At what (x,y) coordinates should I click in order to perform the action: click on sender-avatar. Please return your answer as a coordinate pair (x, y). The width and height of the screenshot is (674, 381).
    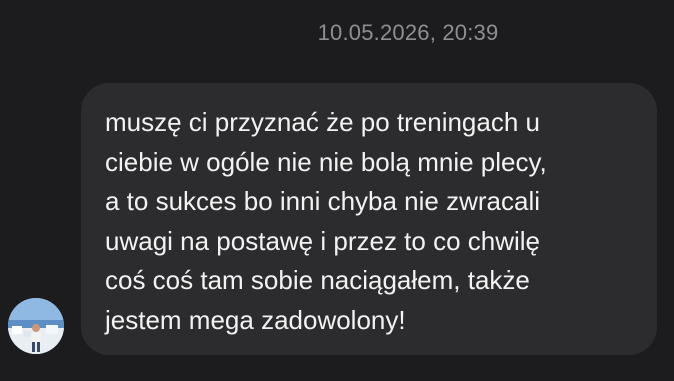
    Looking at the image, I should click on (36, 326).